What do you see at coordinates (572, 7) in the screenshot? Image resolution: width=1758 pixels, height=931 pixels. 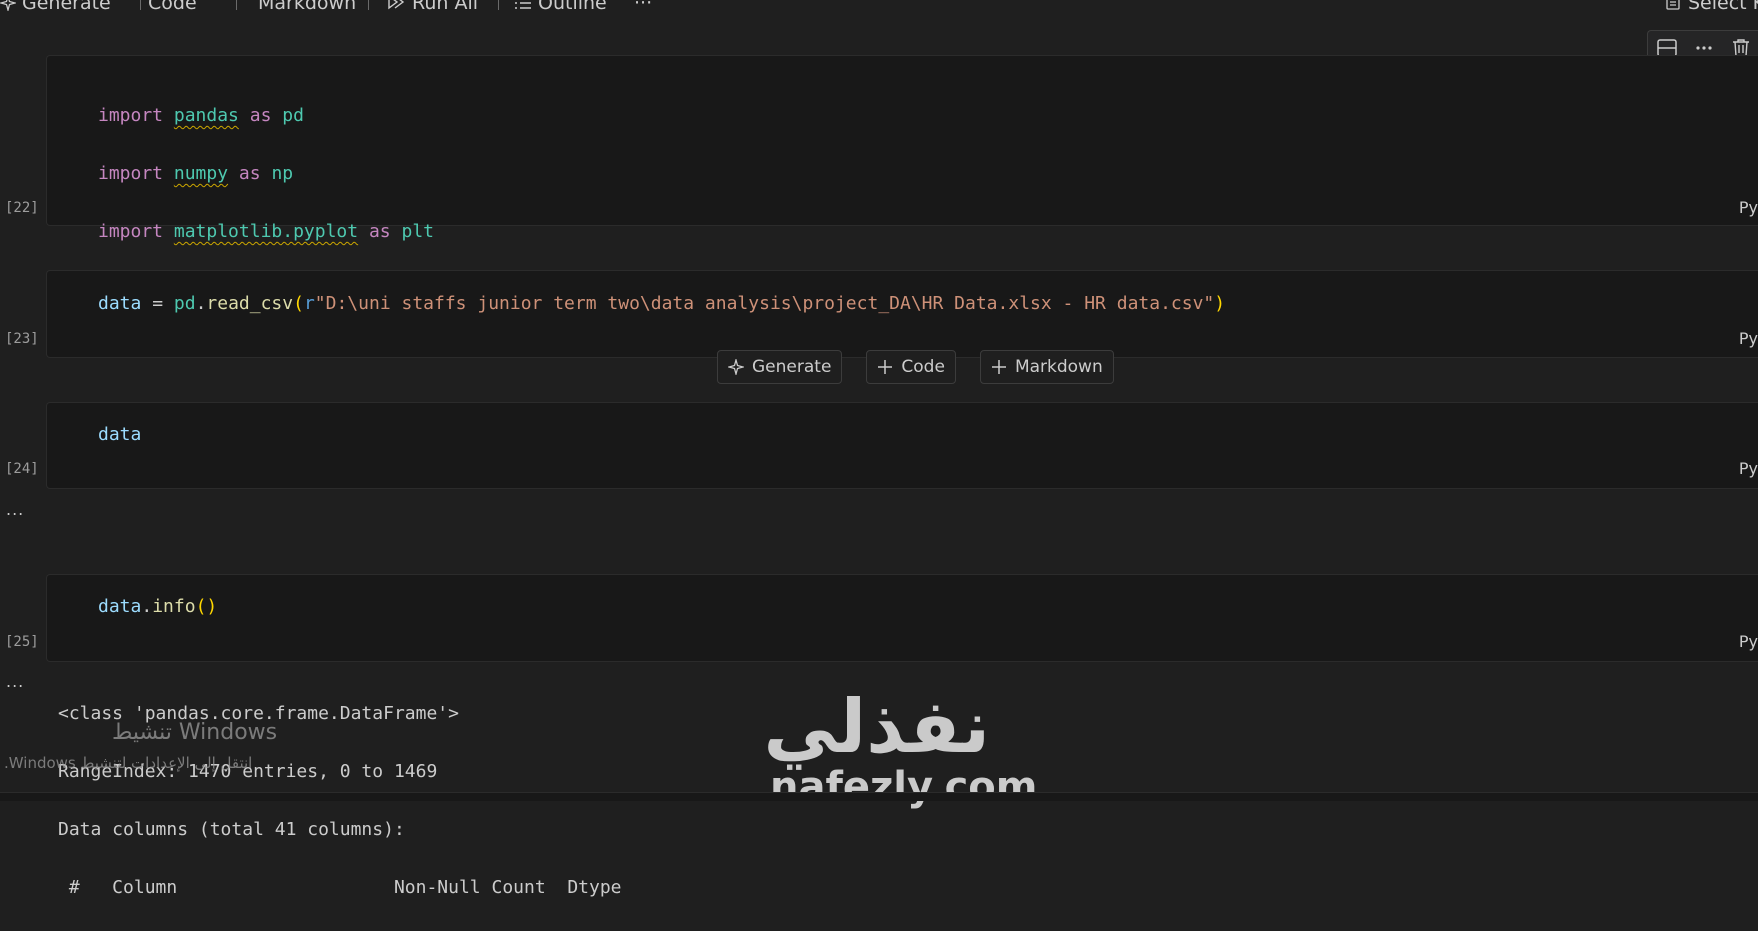 I see `outline-label: Outline` at bounding box center [572, 7].